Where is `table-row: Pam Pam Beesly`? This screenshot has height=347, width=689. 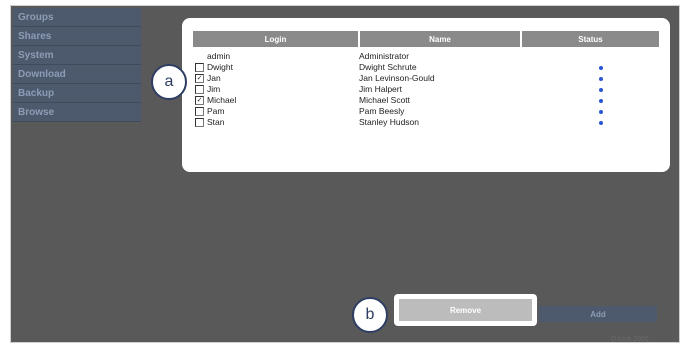 table-row: Pam Pam Beesly is located at coordinates (426, 111).